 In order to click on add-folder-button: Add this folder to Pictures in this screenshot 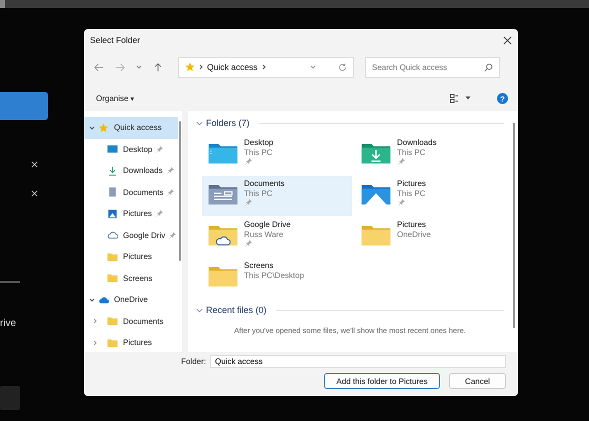, I will do `click(382, 381)`.